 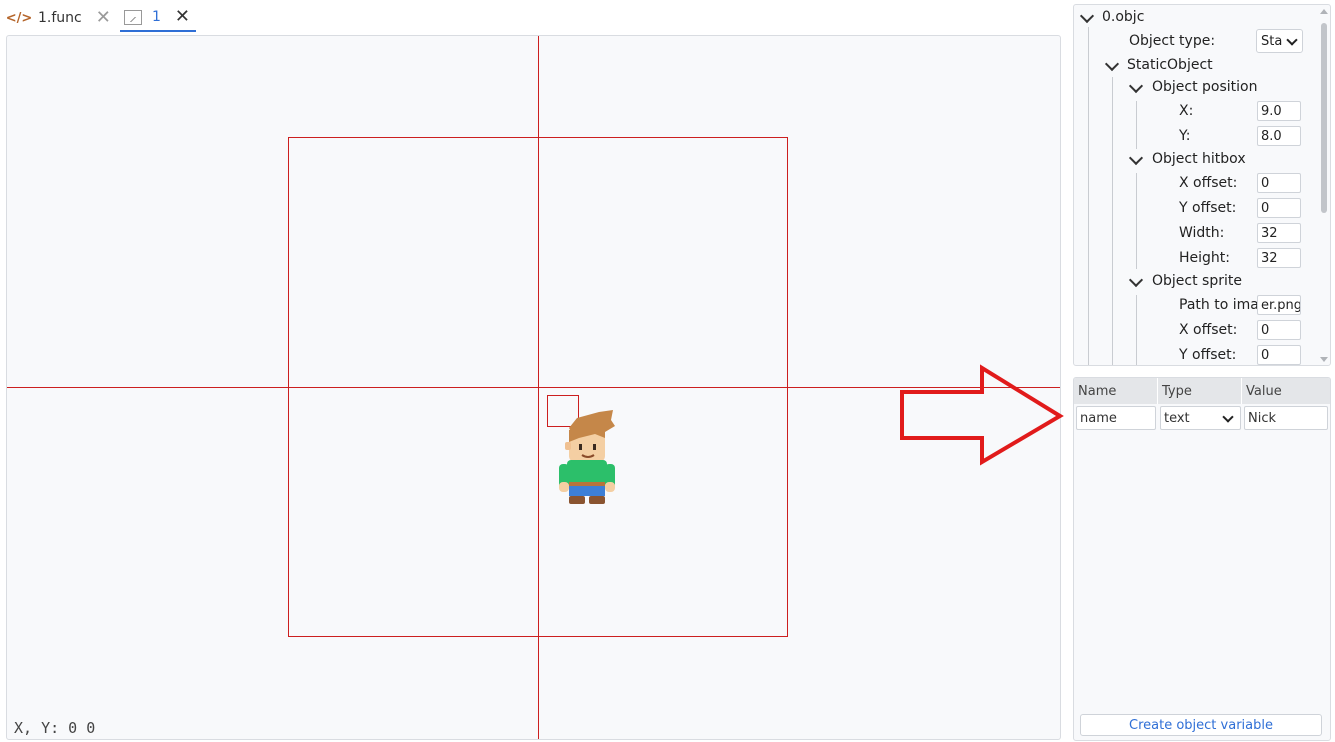 What do you see at coordinates (1279, 355) in the screenshot?
I see `sprite-y-offset-field: 0` at bounding box center [1279, 355].